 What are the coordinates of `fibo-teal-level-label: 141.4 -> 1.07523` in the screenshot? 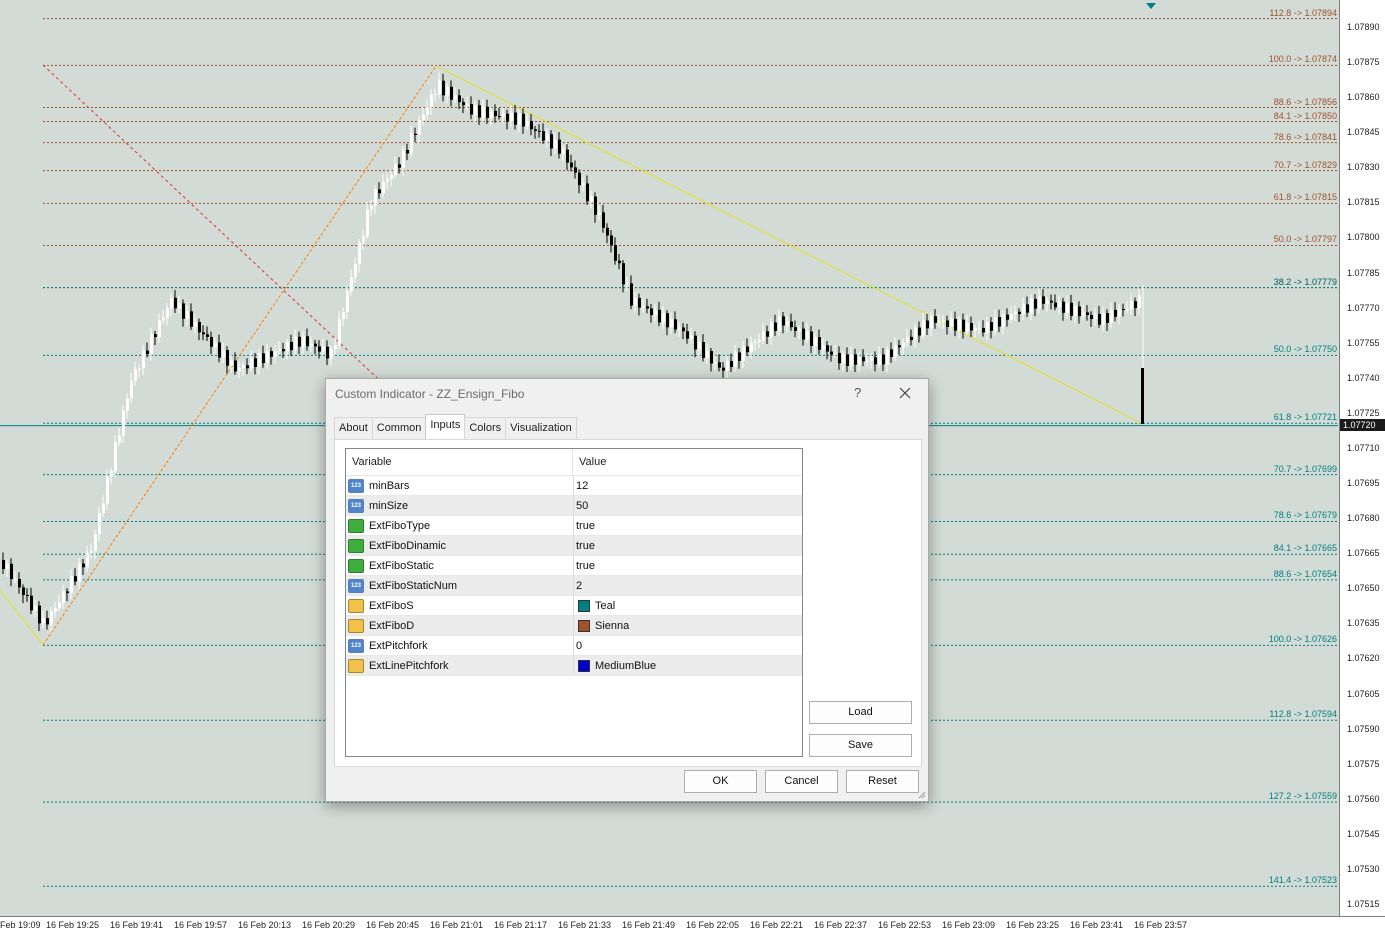 It's located at (1302, 880).